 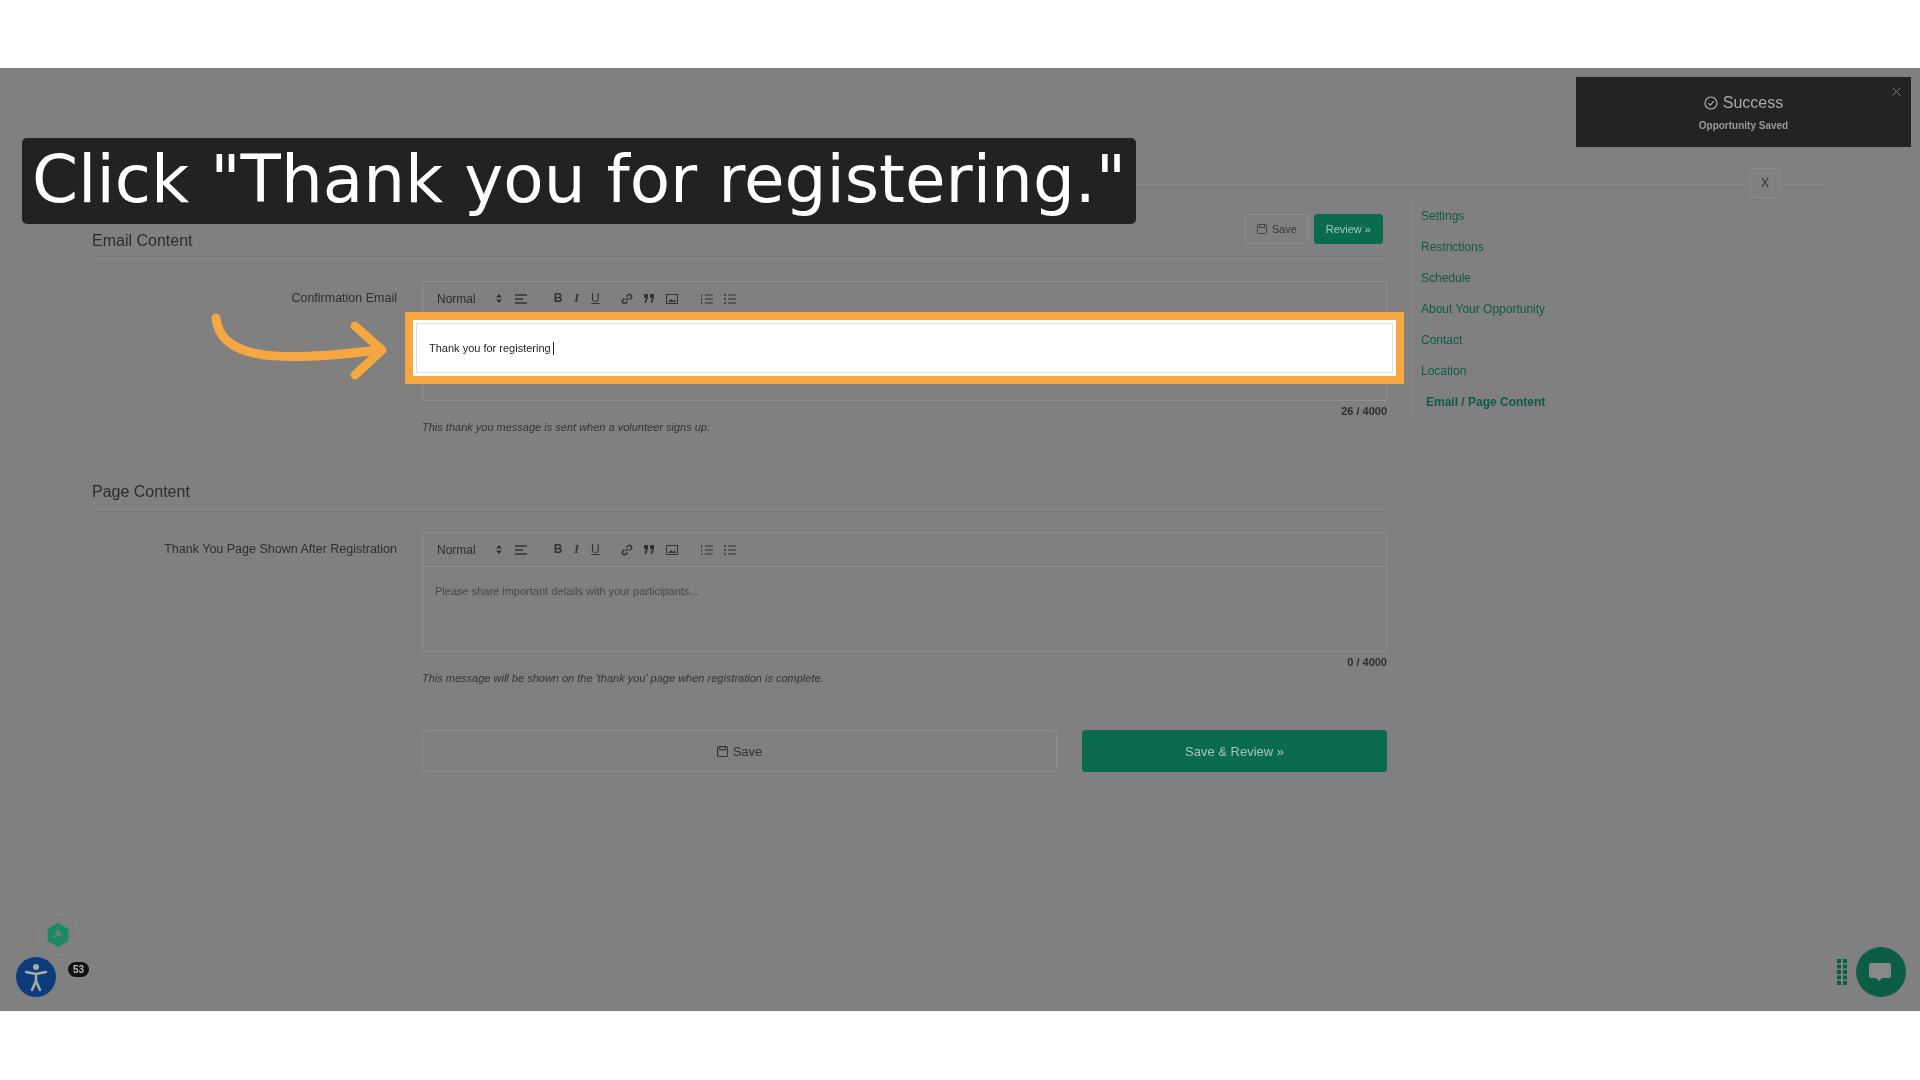 I want to click on check-circle-icon, so click(x=1710, y=102).